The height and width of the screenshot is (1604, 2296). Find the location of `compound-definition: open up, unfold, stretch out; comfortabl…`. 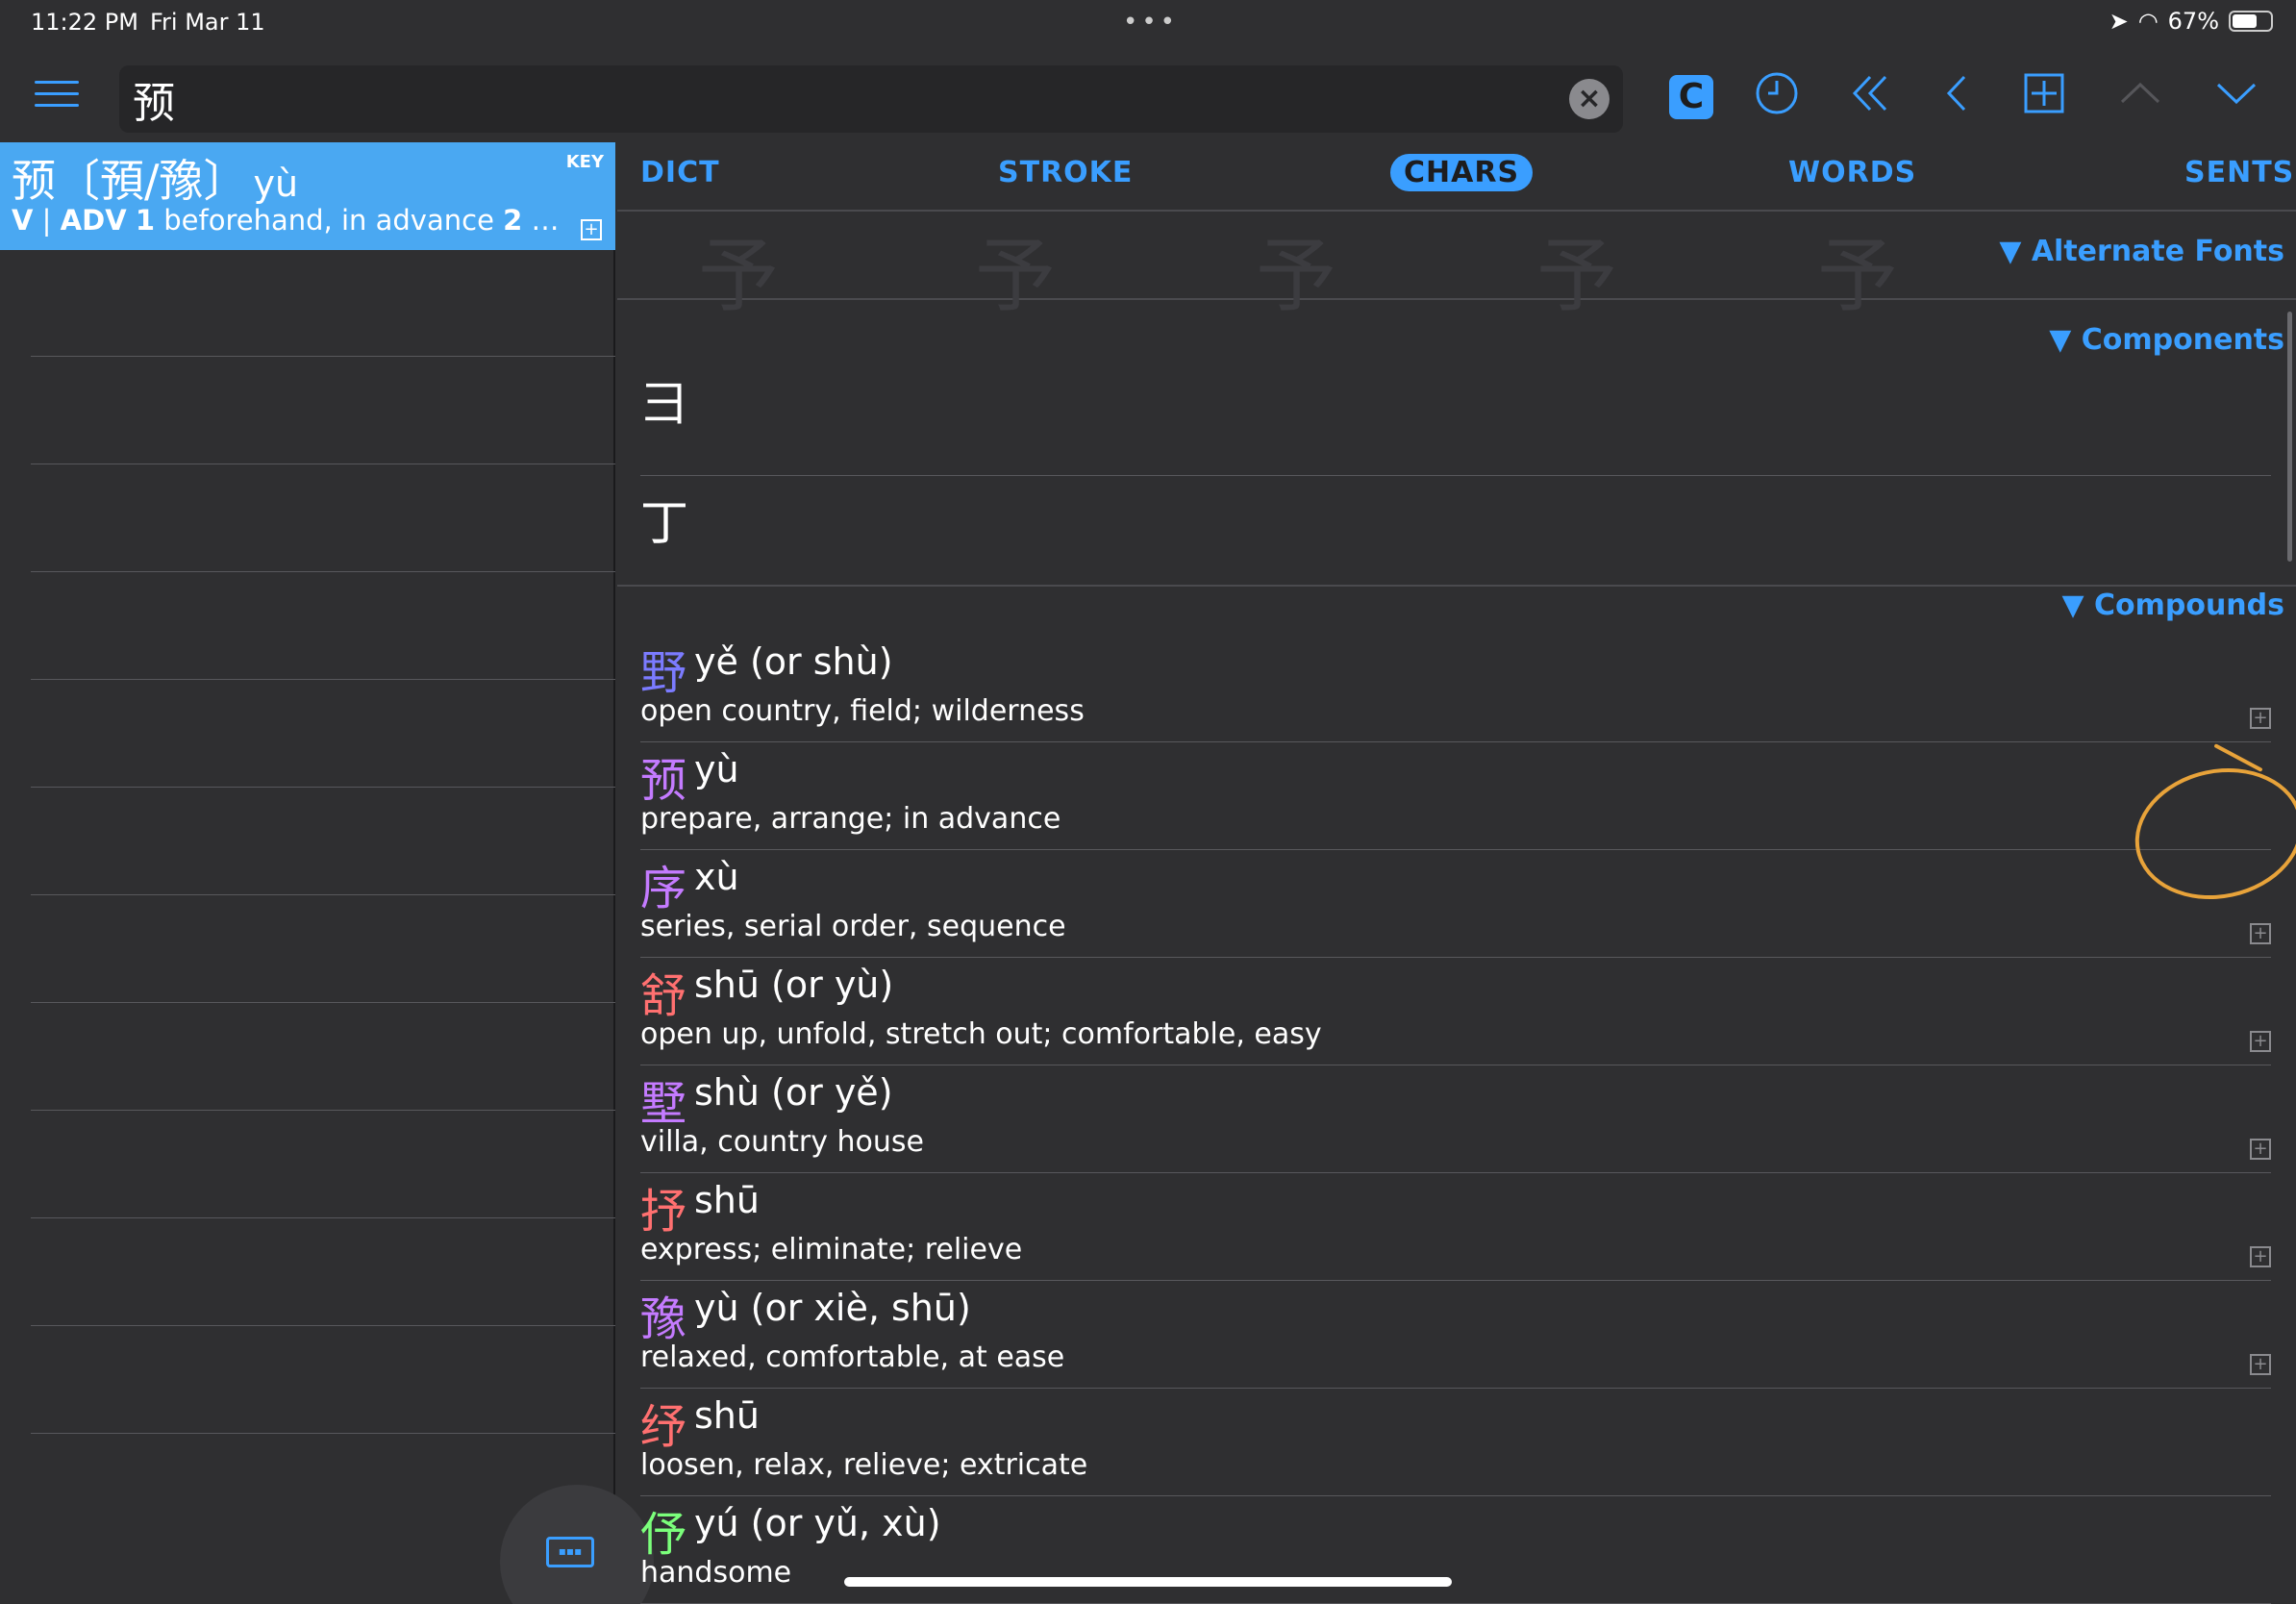

compound-definition: open up, unfold, stretch out; comfortabl… is located at coordinates (981, 1034).